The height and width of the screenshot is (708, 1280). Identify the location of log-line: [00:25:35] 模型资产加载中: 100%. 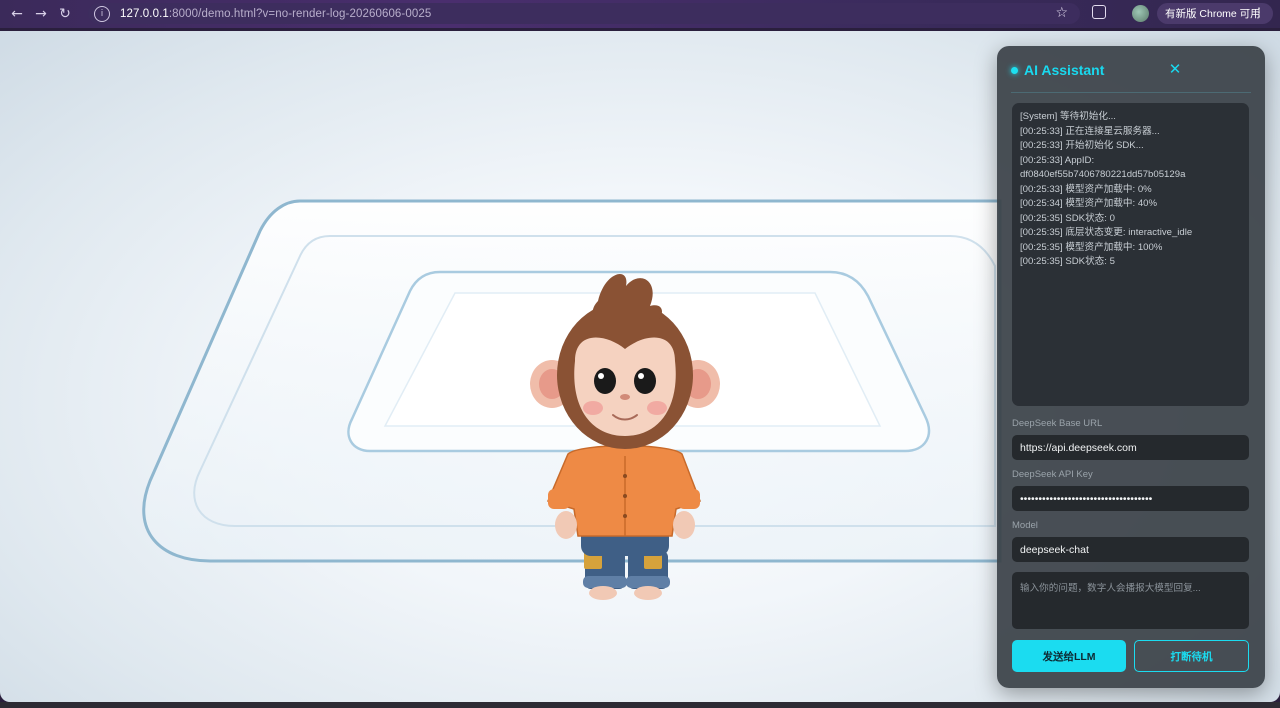
(1091, 247).